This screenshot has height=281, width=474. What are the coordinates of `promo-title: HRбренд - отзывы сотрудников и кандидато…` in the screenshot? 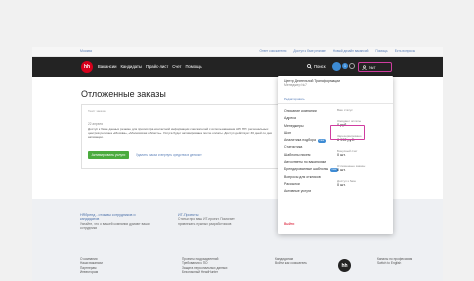 It's located at (108, 217).